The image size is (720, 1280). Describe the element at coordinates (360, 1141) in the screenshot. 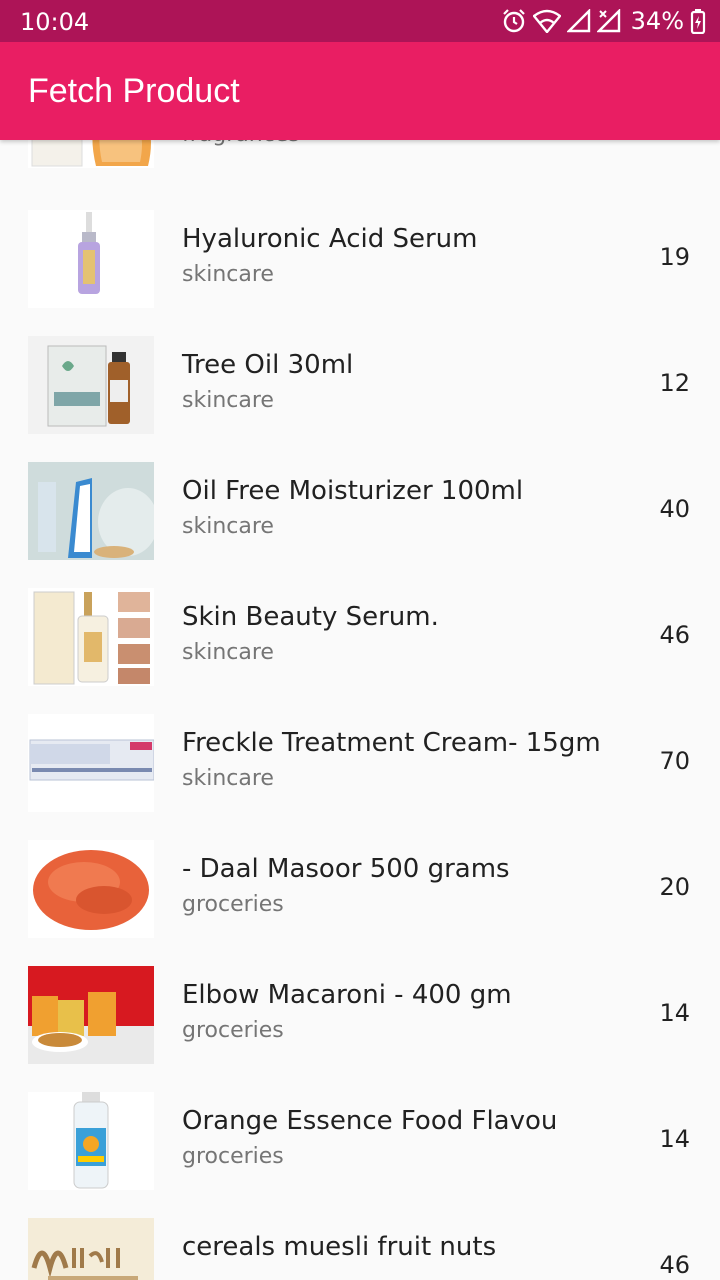

I see `list-item: Orange Essence Food Flavou groceries 14` at that location.